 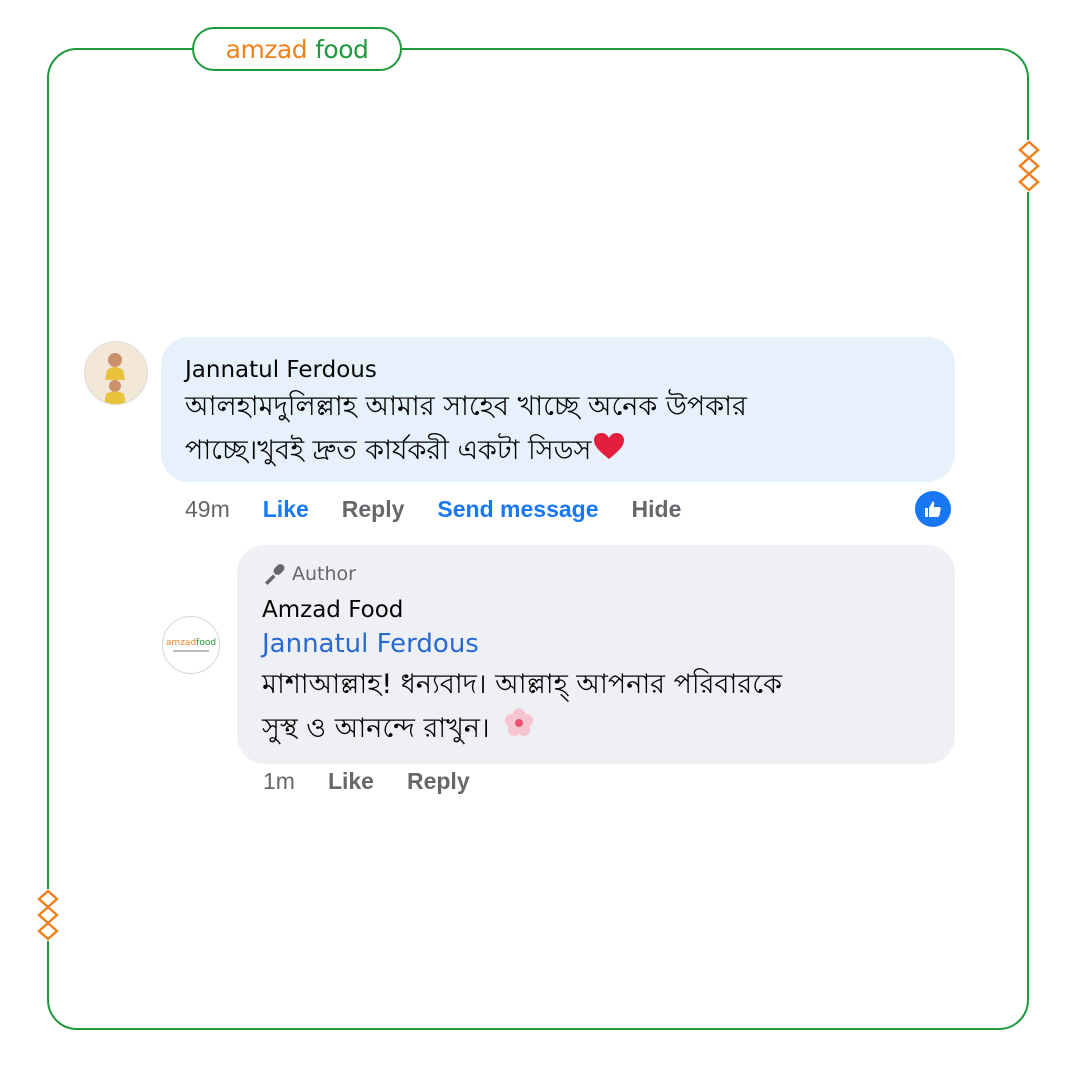 I want to click on comment-actions: 49m Like Reply Send message Hide, so click(x=449, y=509).